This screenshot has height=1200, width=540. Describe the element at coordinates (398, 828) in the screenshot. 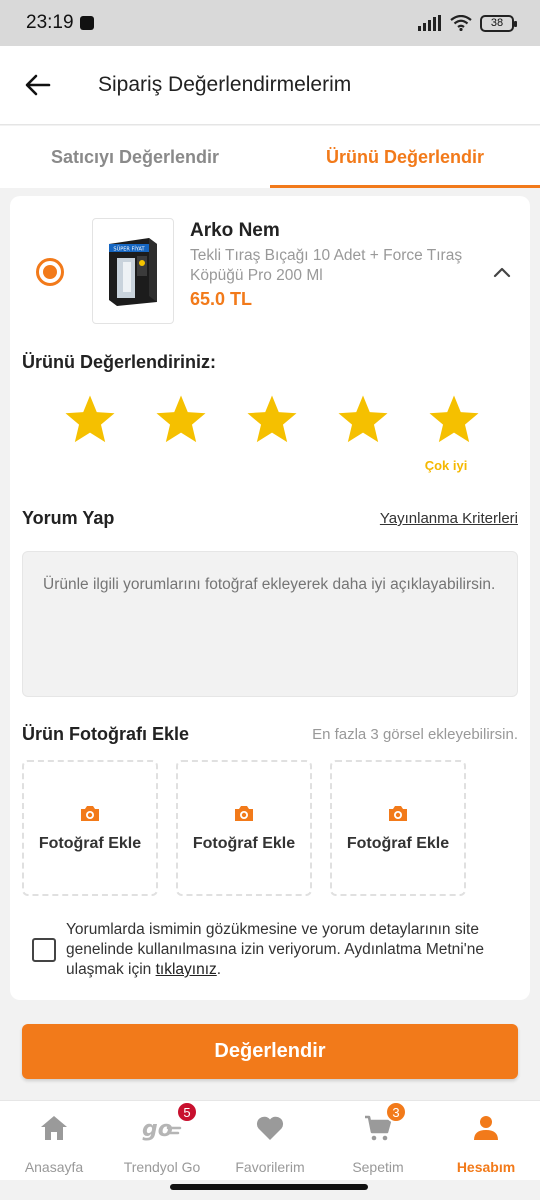

I see `add-photo-button-3: Fotoğraf Ekle` at that location.